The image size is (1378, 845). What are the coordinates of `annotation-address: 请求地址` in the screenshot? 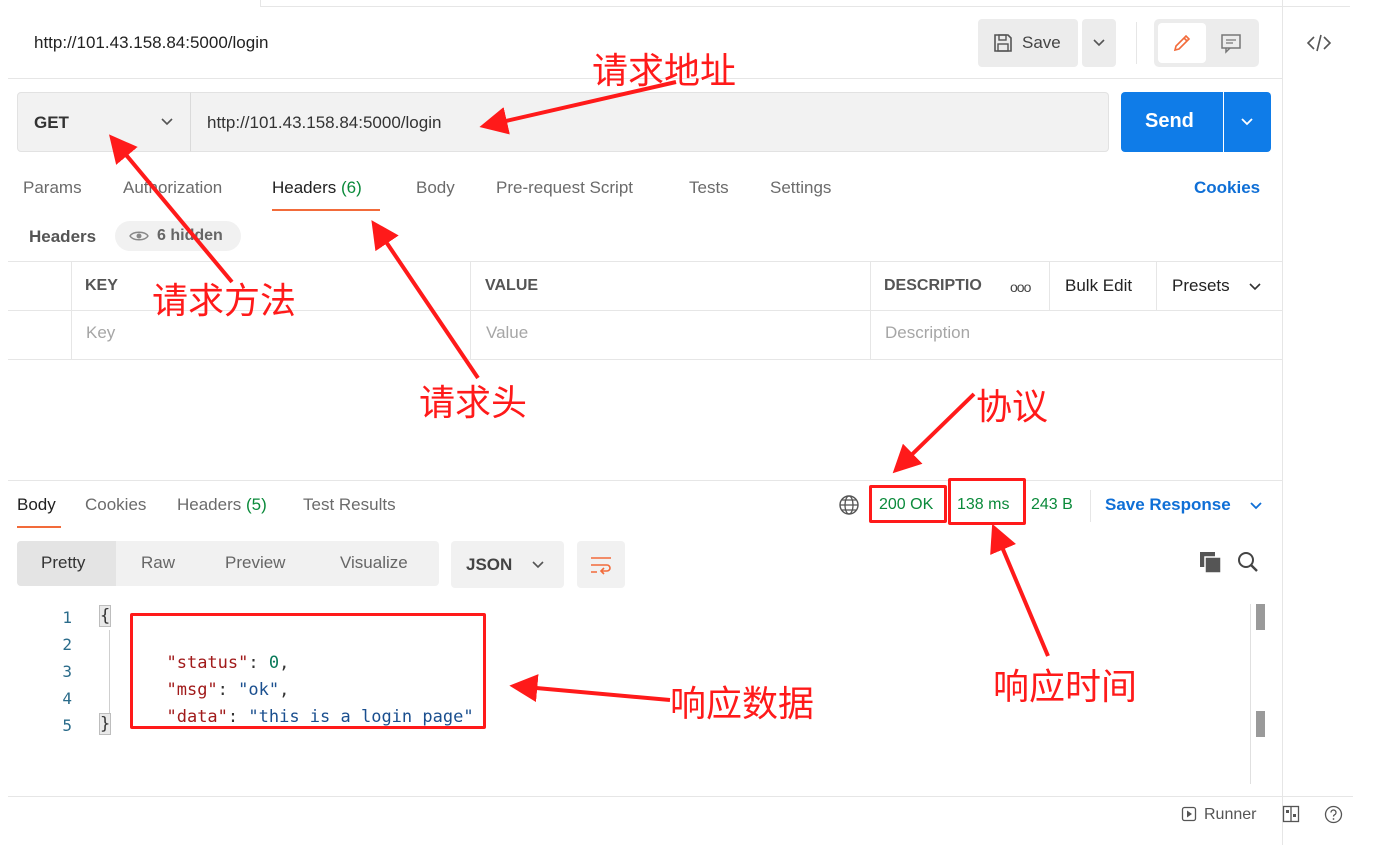 It's located at (664, 71).